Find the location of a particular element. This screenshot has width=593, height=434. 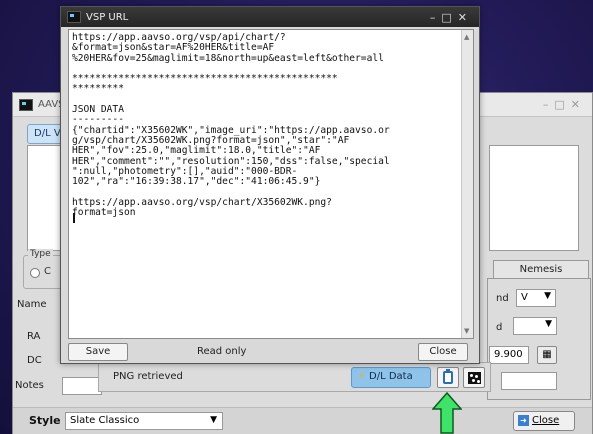

main-close-label: Close is located at coordinates (546, 420).